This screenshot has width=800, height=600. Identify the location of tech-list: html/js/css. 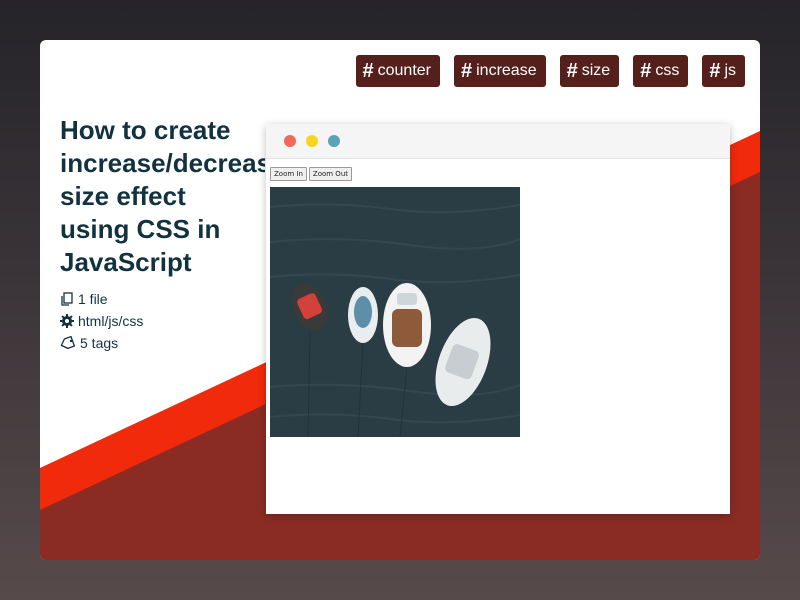
(111, 321).